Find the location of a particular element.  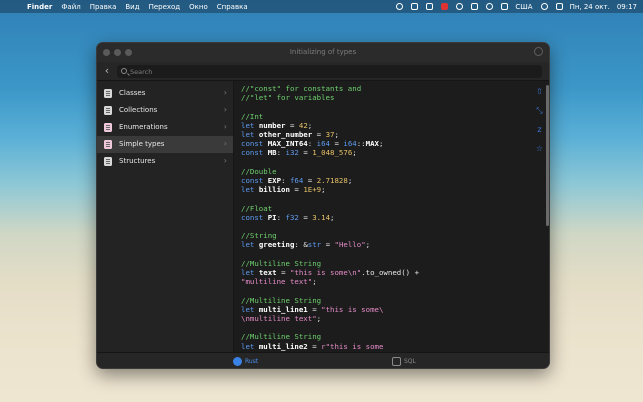

date-label: Пн, 24 окт. is located at coordinates (590, 7).